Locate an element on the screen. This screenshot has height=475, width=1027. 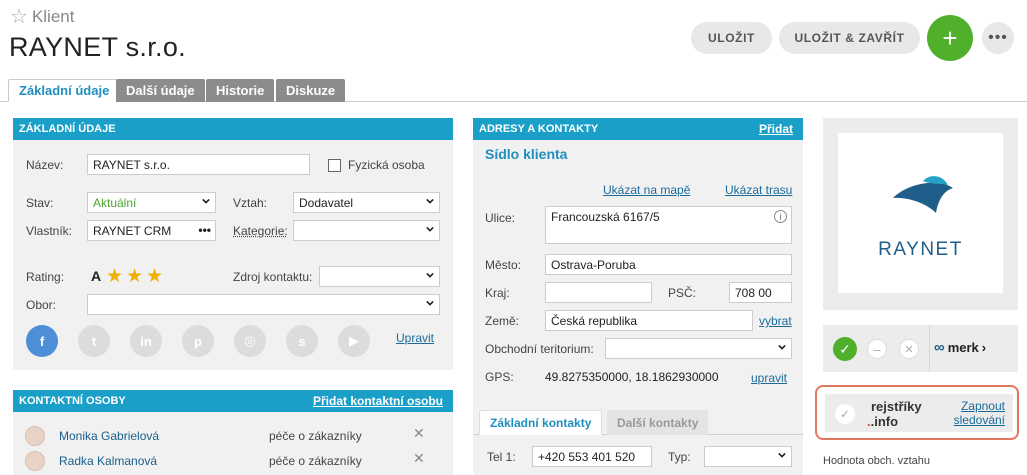
status-value: Aktuální is located at coordinates (115, 203).